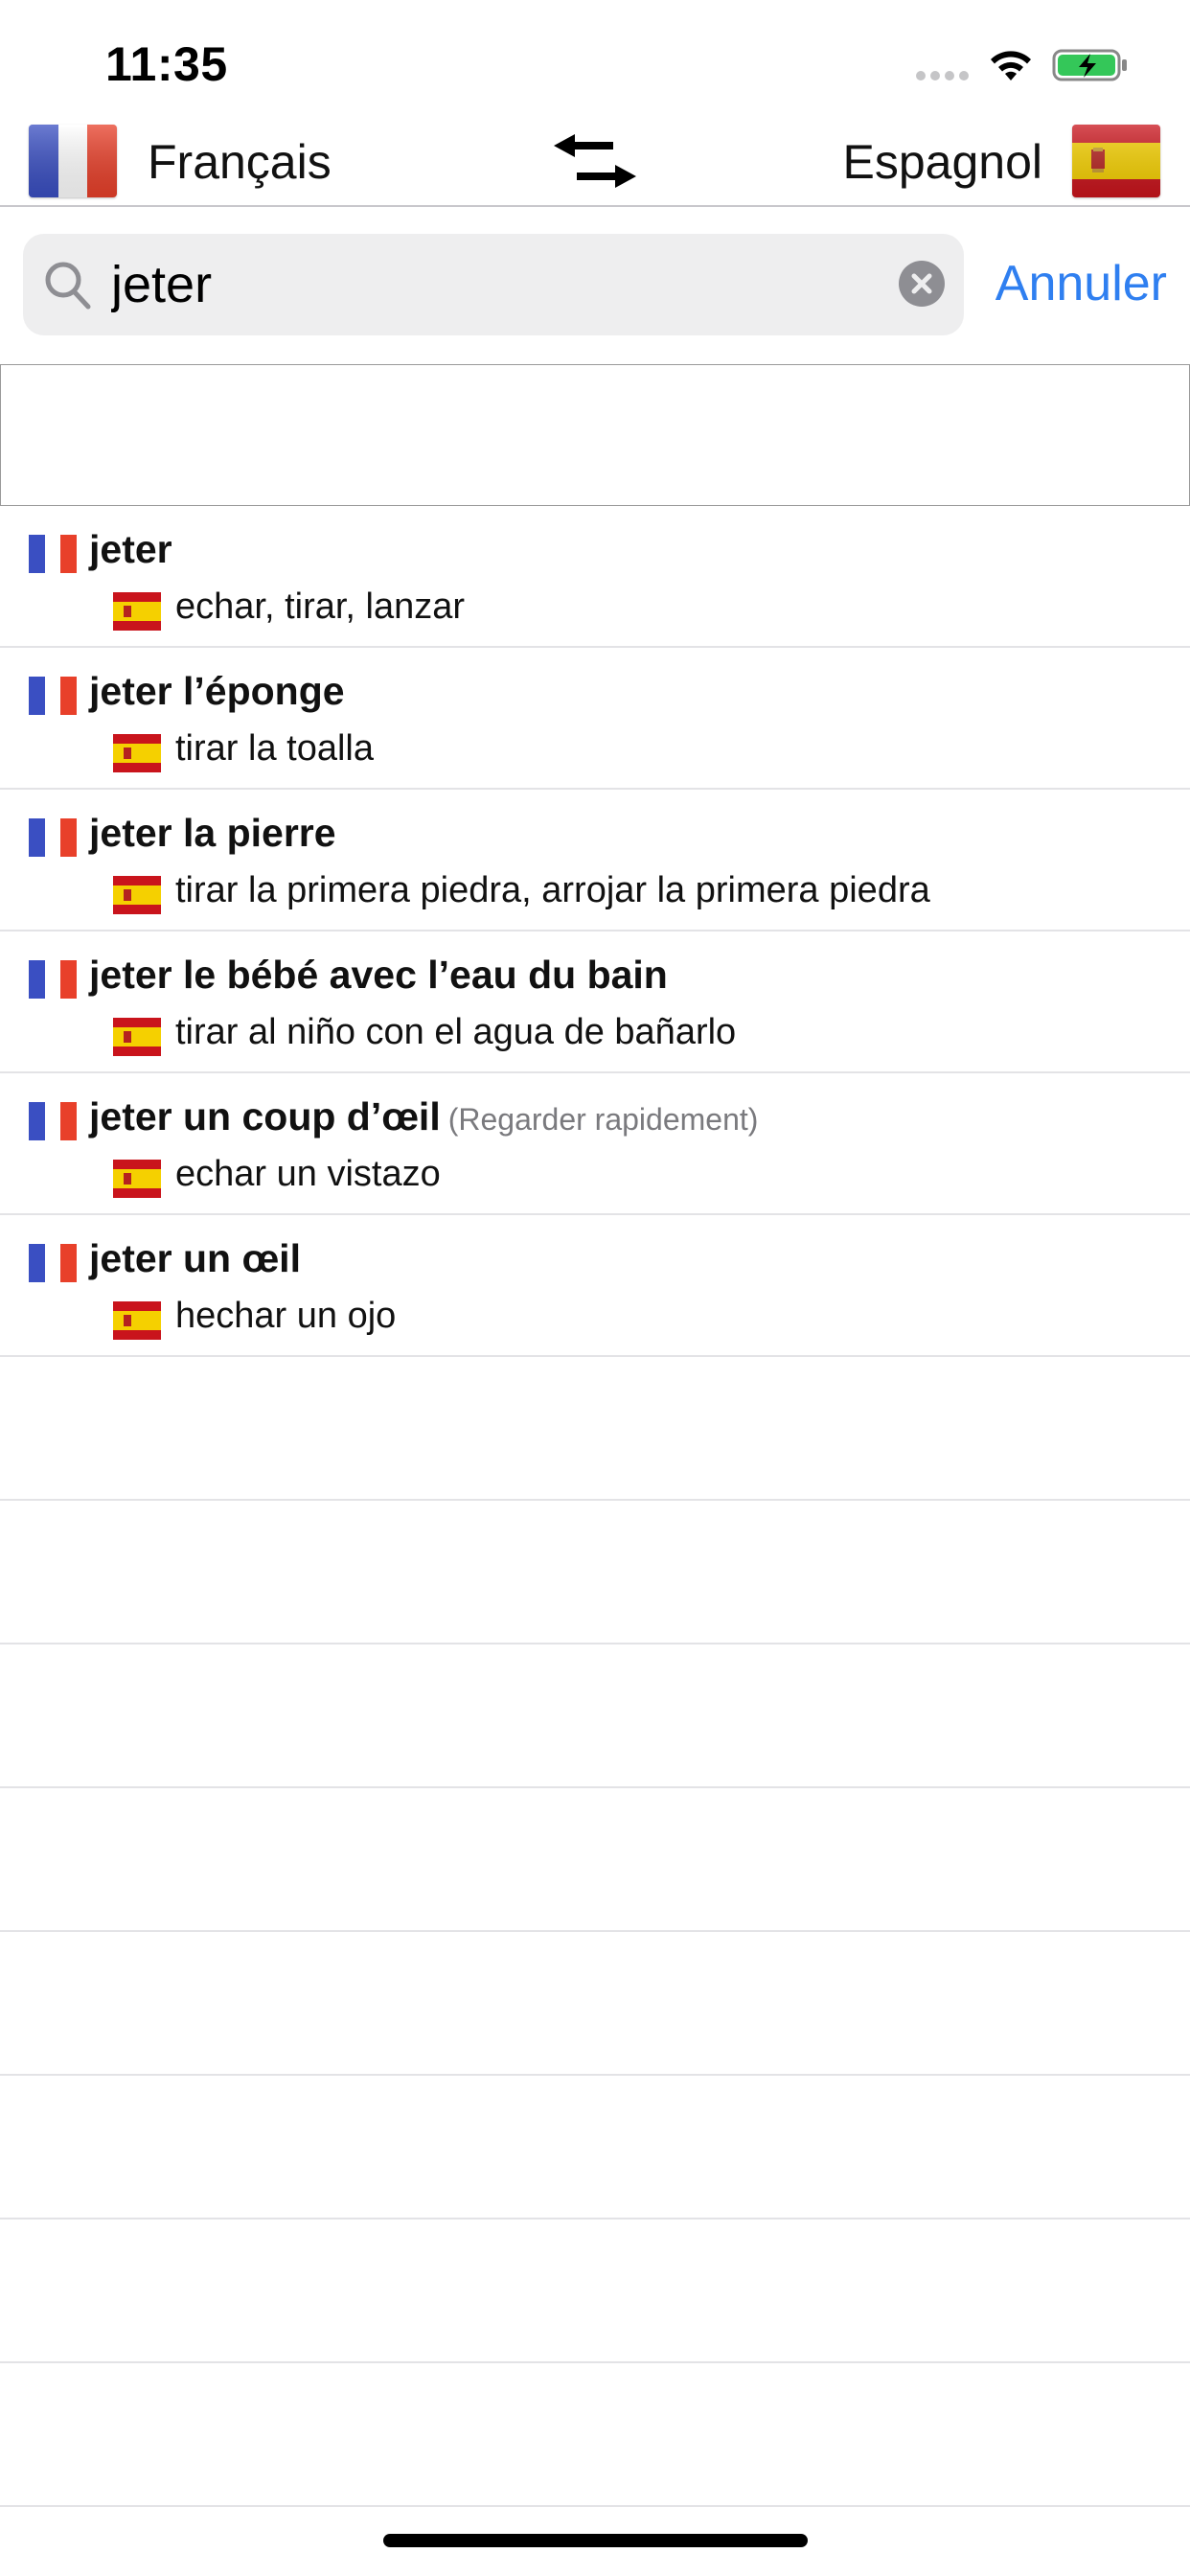 Image resolution: width=1190 pixels, height=2576 pixels. What do you see at coordinates (1090, 65) in the screenshot?
I see `battery-charging-icon` at bounding box center [1090, 65].